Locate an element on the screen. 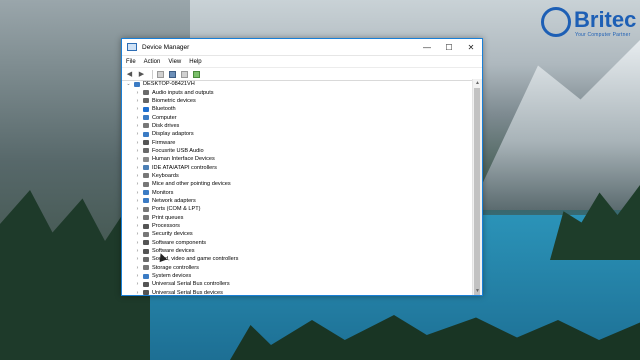 The width and height of the screenshot is (640, 360). toolbar-separator is located at coordinates (152, 74).